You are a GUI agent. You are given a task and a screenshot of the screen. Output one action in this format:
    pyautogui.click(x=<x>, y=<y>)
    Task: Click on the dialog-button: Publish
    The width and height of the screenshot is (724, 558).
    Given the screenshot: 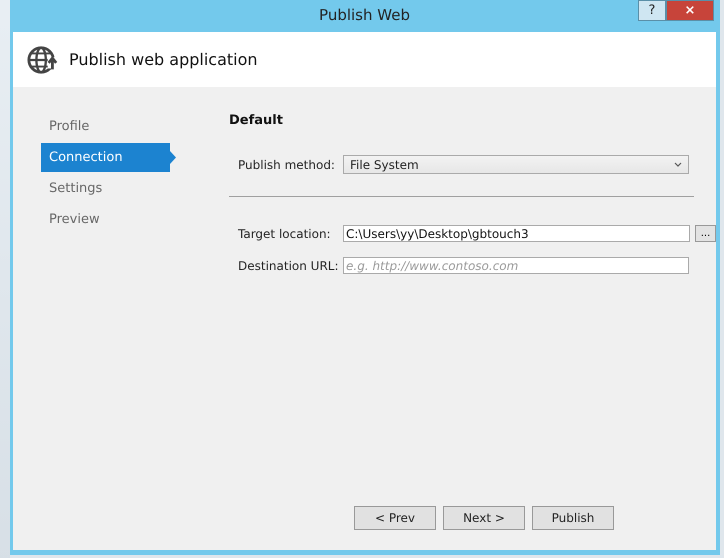 What is the action you would take?
    pyautogui.click(x=573, y=518)
    